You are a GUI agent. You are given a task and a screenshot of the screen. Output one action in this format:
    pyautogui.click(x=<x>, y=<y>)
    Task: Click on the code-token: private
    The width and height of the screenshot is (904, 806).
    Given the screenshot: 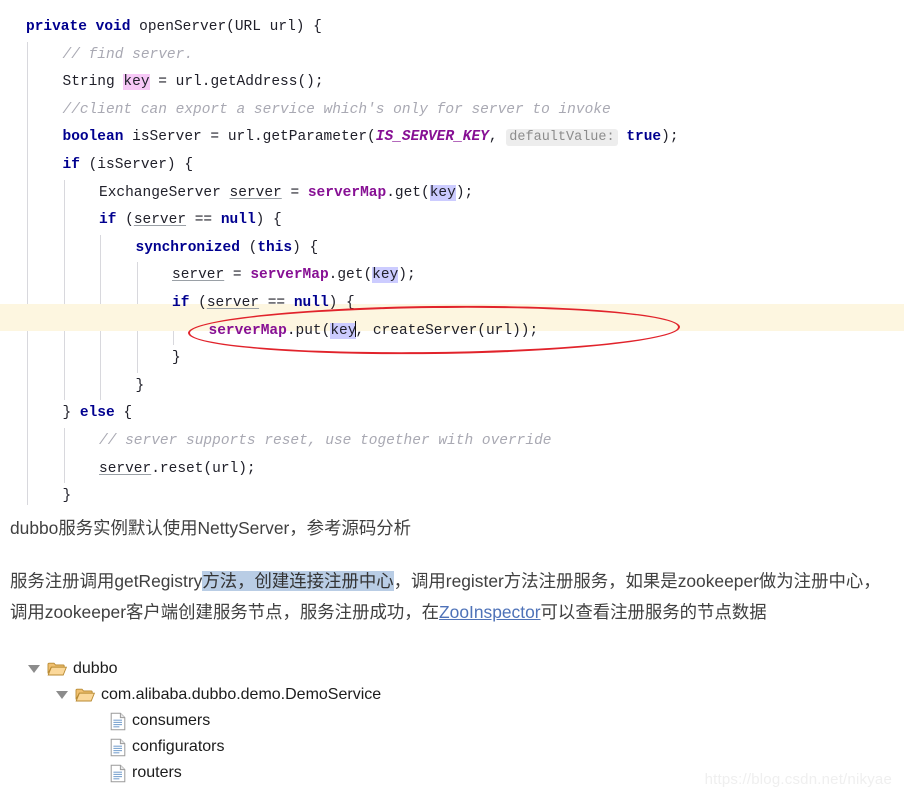 What is the action you would take?
    pyautogui.click(x=56, y=27)
    